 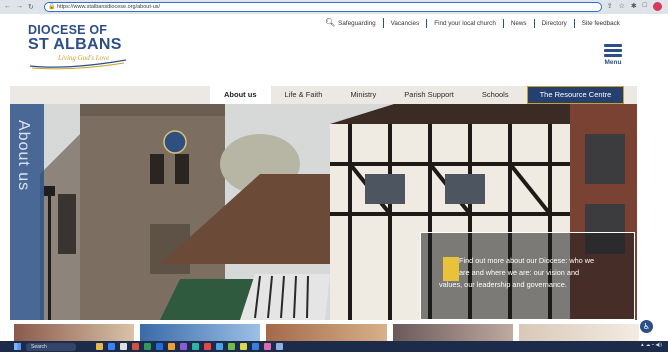 I want to click on logo-swoosh-icon, so click(x=78, y=64).